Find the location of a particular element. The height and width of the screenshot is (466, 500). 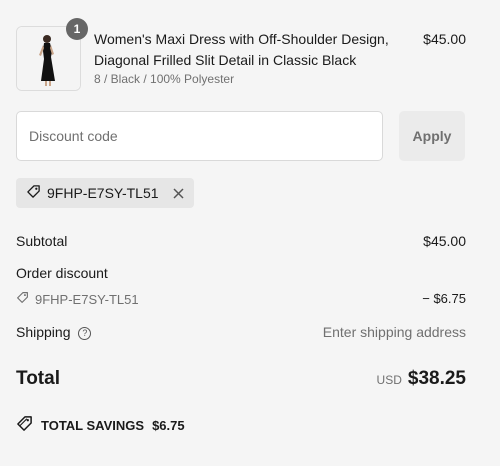

currency-code: USD is located at coordinates (389, 380).